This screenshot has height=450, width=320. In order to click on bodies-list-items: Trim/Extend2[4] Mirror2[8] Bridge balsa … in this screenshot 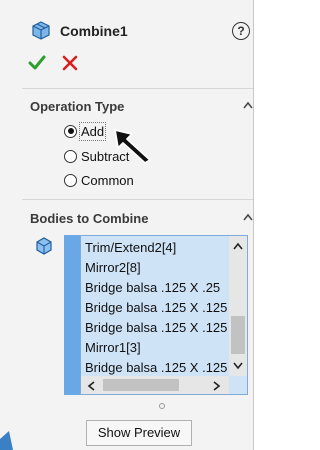, I will do `click(156, 308)`.